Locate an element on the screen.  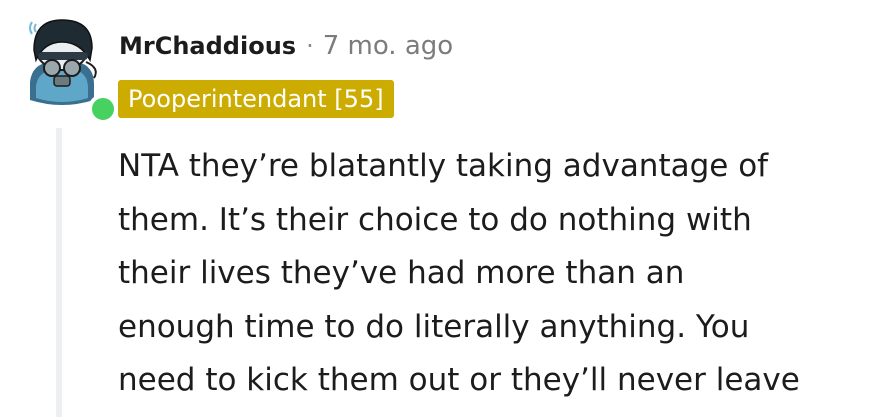
user-flair: Pooperintendant [55] is located at coordinates (256, 99).